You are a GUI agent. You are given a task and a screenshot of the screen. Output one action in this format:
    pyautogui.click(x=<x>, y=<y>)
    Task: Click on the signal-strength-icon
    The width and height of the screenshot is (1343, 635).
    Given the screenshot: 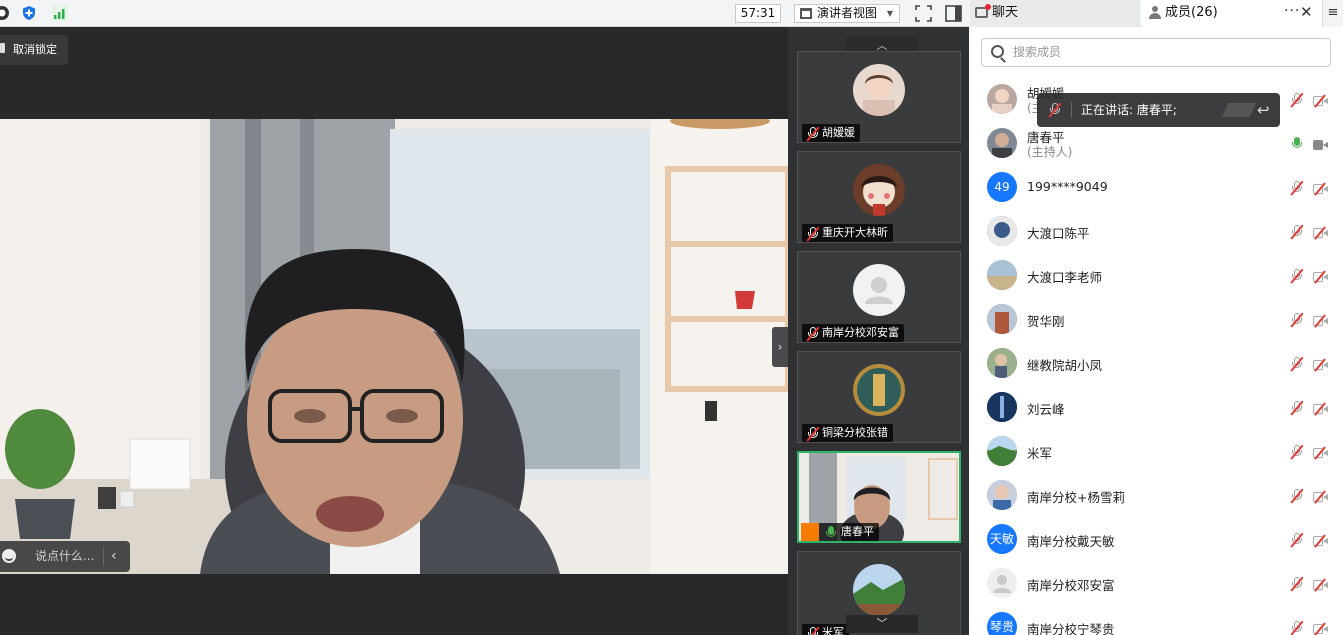 What is the action you would take?
    pyautogui.click(x=59, y=13)
    